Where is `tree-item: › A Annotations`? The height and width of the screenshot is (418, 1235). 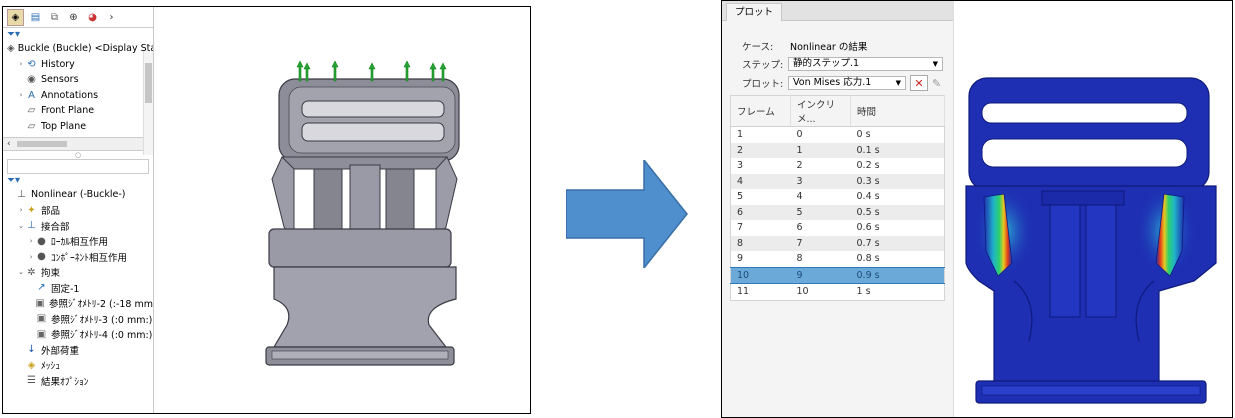
tree-item: › A Annotations is located at coordinates (78, 96).